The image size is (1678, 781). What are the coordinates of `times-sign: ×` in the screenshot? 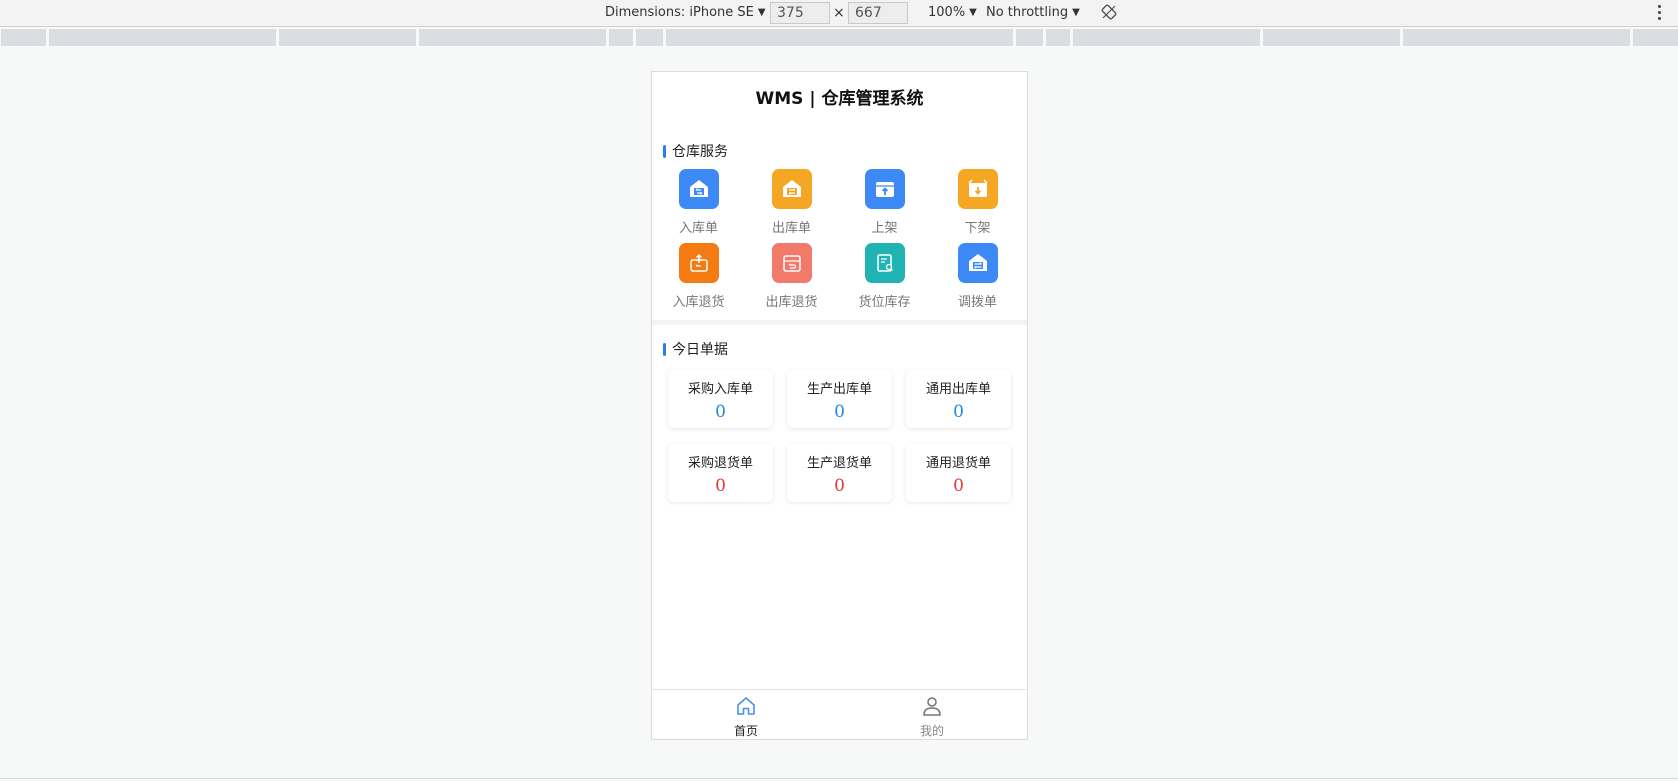 It's located at (839, 13).